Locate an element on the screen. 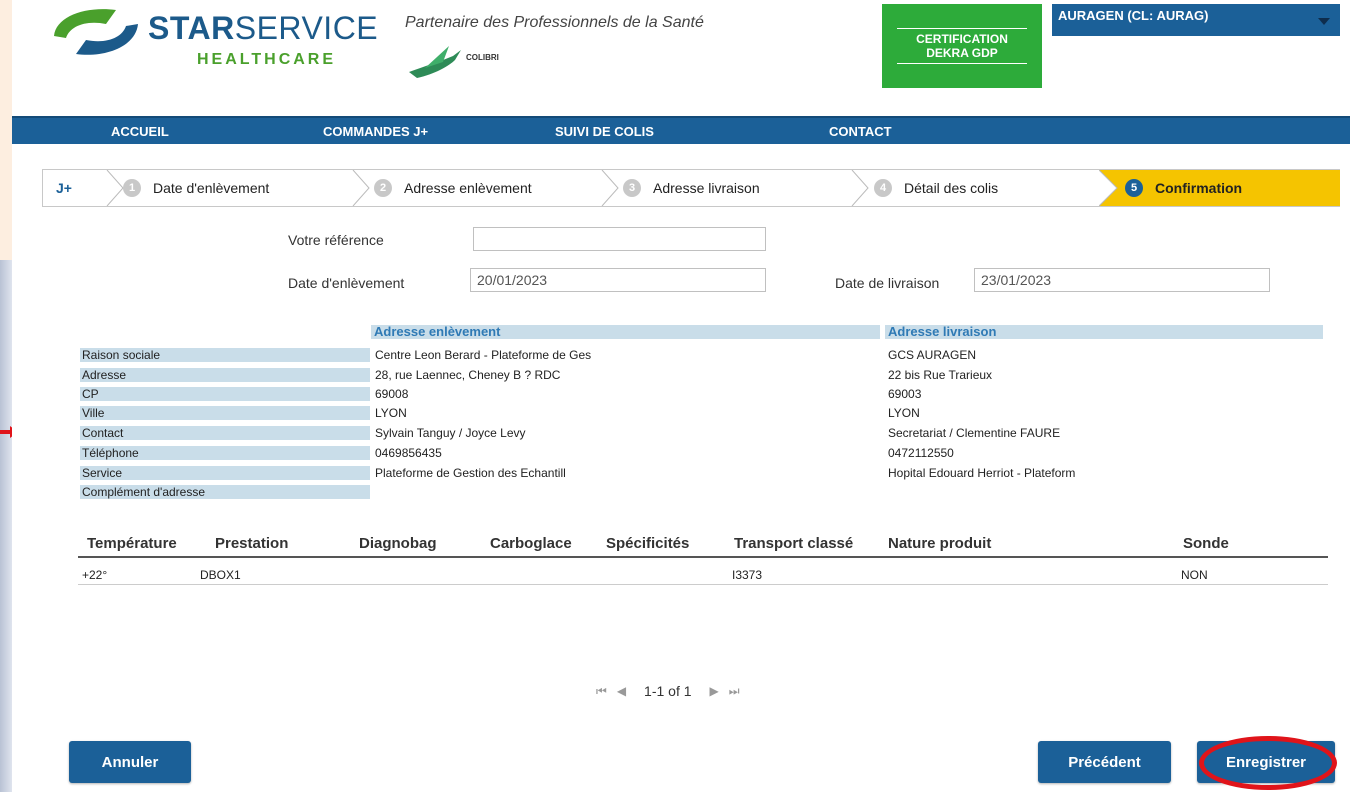 This screenshot has height=792, width=1350. highlight-circle is located at coordinates (1268, 763).